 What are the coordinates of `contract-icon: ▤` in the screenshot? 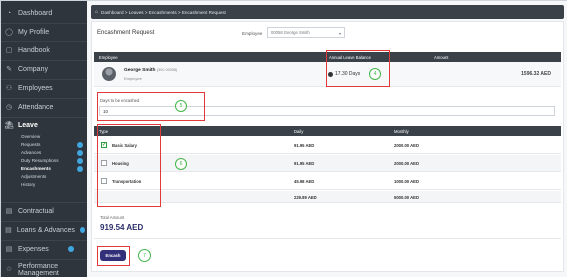 It's located at (9, 211).